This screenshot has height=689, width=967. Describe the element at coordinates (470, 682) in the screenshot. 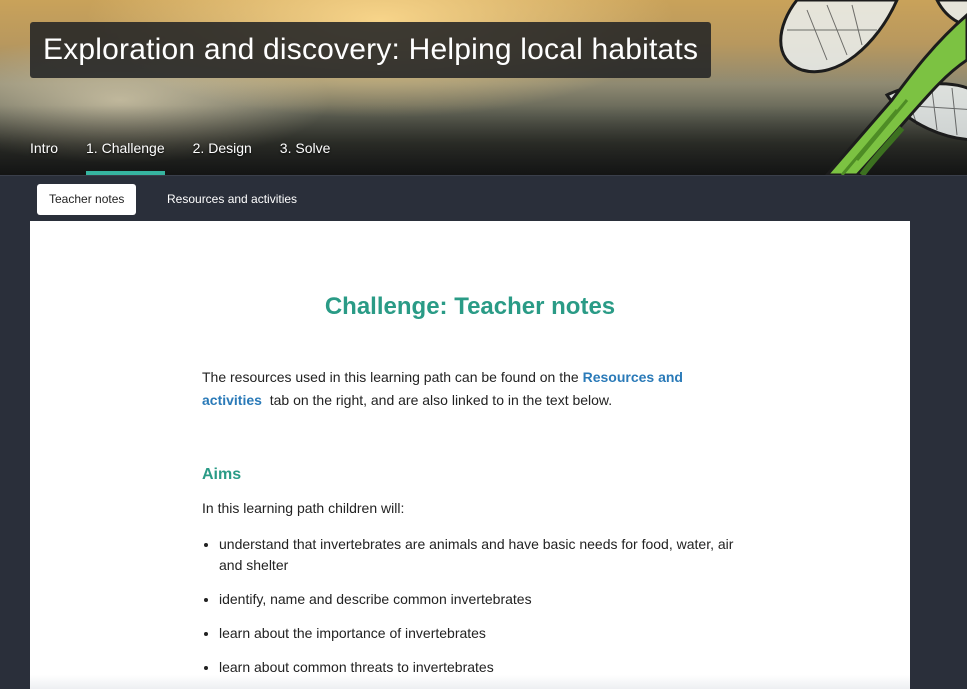

I see `scroll-fade` at that location.